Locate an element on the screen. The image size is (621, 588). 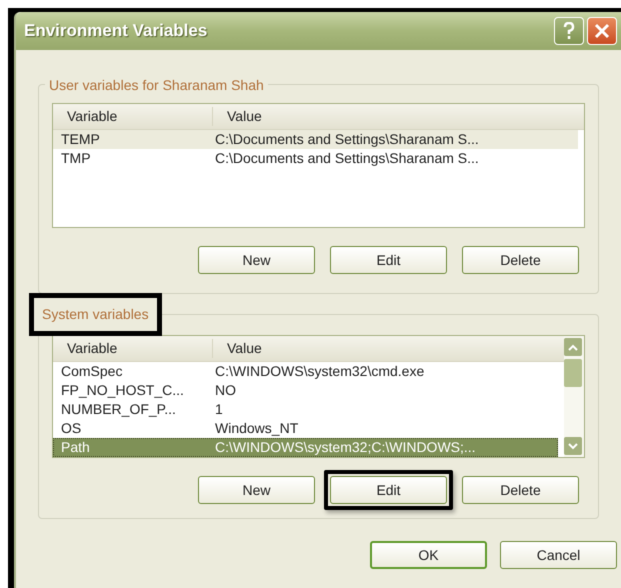
list-row: OS Windows_NT is located at coordinates (305, 428).